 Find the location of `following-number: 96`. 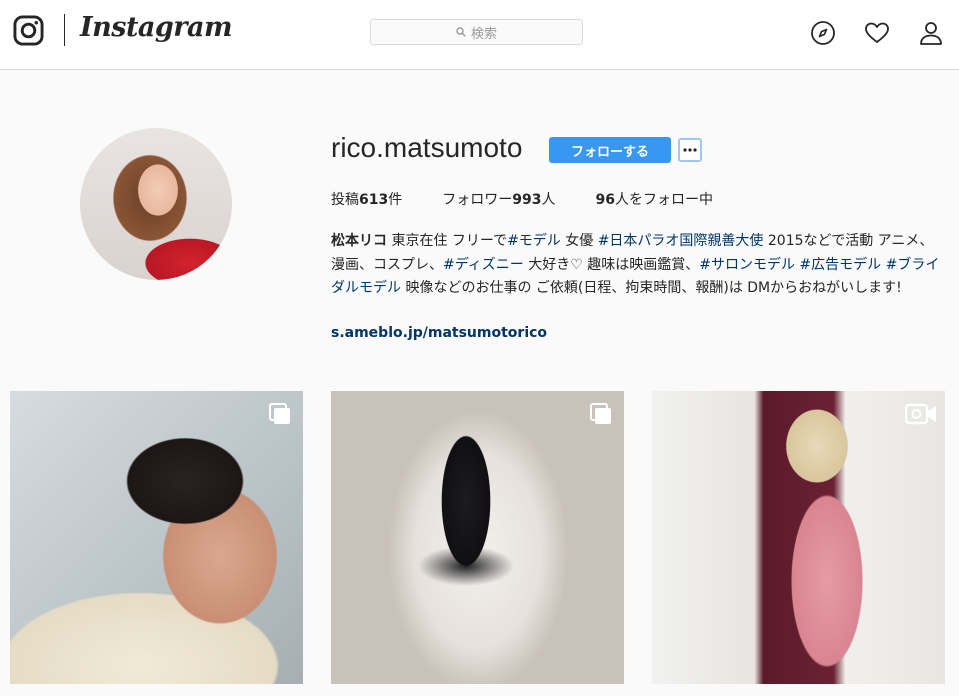

following-number: 96 is located at coordinates (605, 200).